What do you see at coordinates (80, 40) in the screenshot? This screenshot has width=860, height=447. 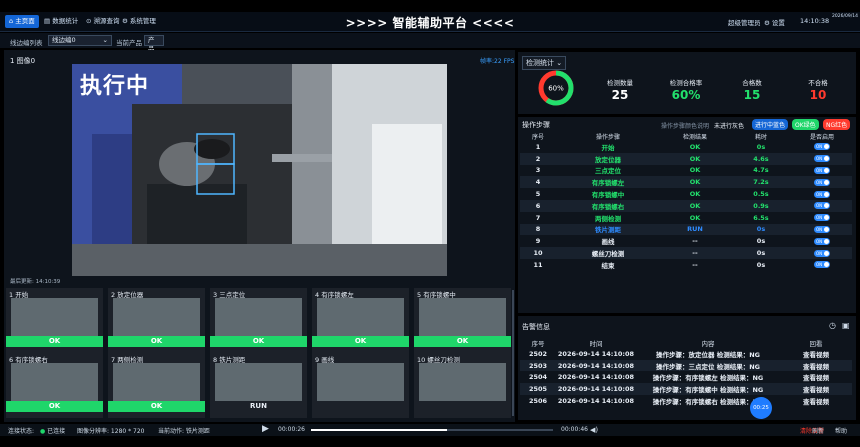 I see `line-select: 线边编0 ⌄` at bounding box center [80, 40].